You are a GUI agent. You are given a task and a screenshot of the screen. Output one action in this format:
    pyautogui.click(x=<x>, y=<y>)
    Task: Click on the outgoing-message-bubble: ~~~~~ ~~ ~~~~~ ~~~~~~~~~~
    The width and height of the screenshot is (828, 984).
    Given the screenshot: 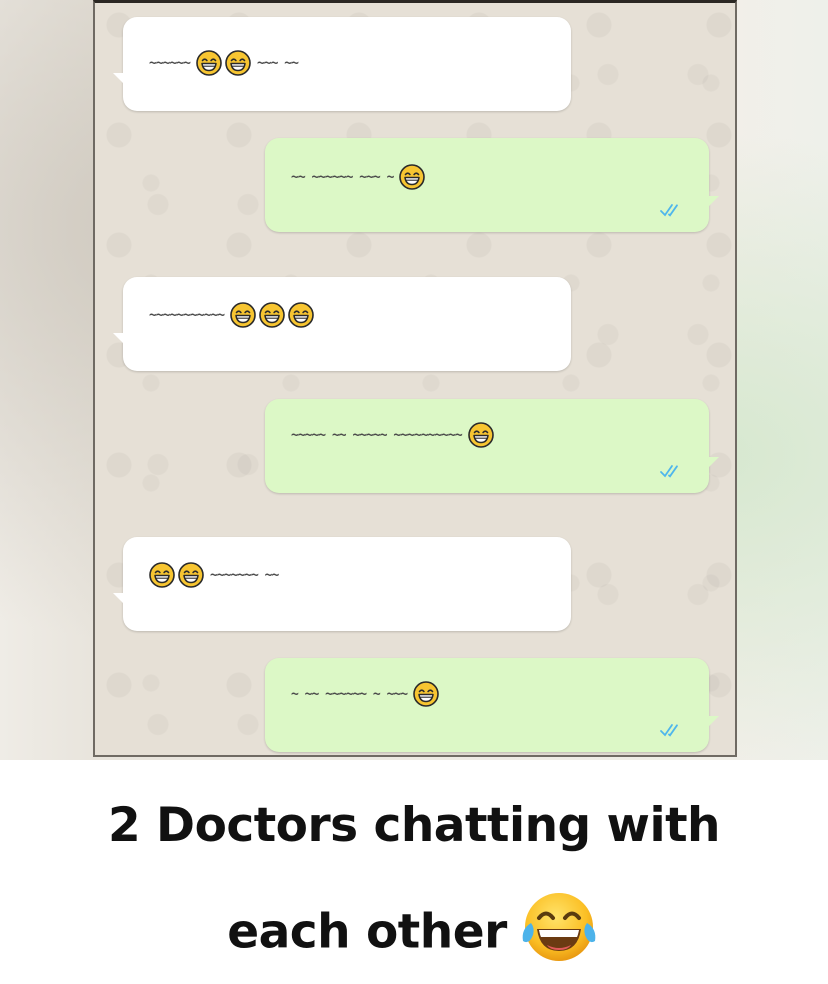 What is the action you would take?
    pyautogui.click(x=492, y=446)
    